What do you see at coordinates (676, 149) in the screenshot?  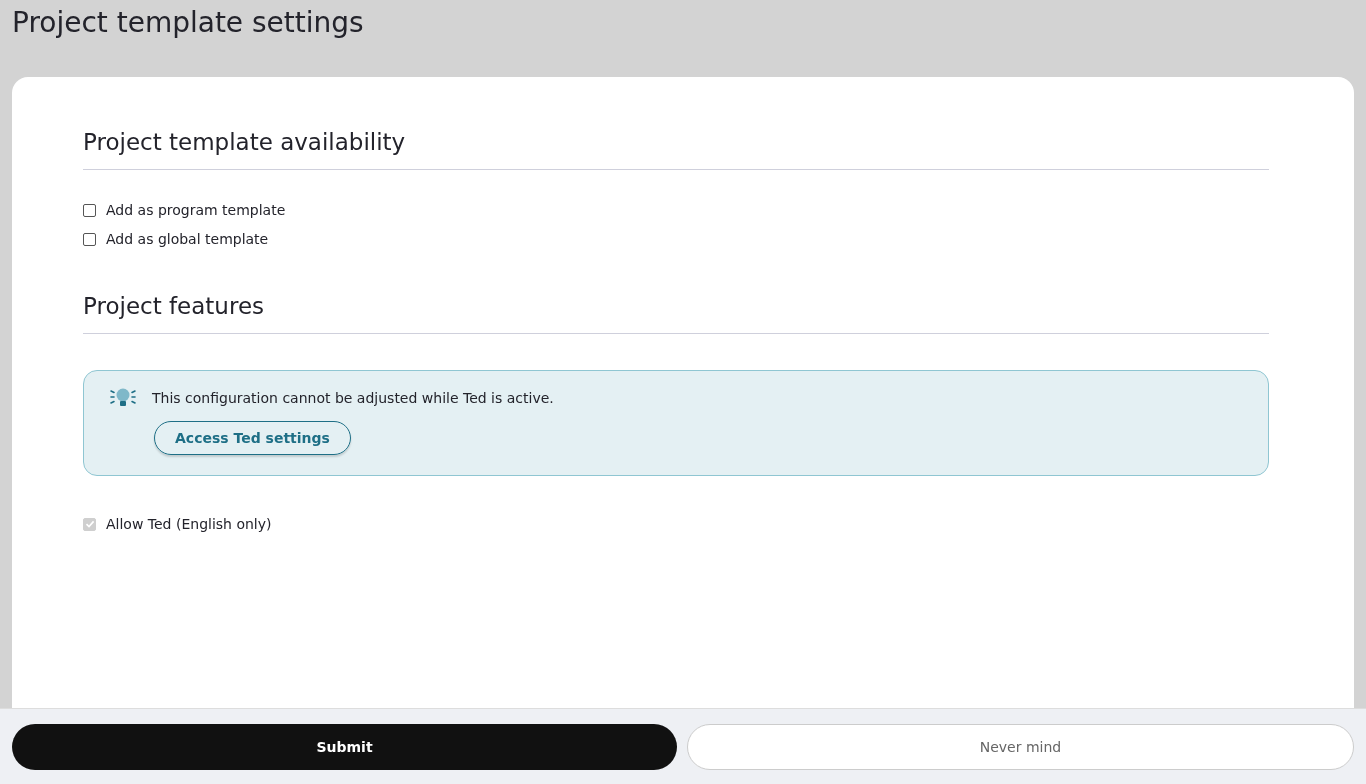 I see `section-heading: Project template availability` at bounding box center [676, 149].